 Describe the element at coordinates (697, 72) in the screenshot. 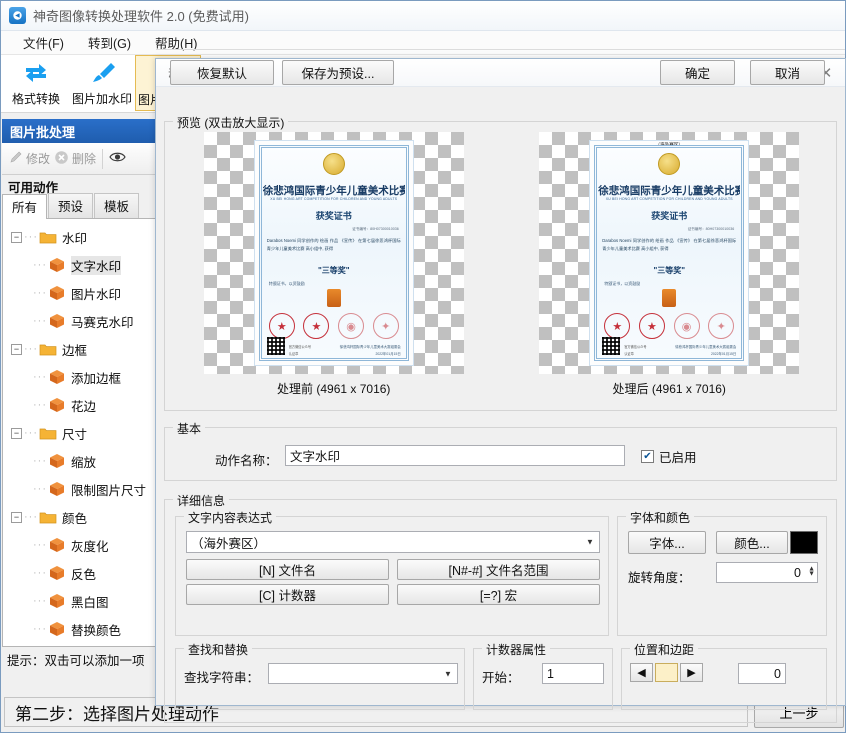

I see `ok-button: 确定` at that location.